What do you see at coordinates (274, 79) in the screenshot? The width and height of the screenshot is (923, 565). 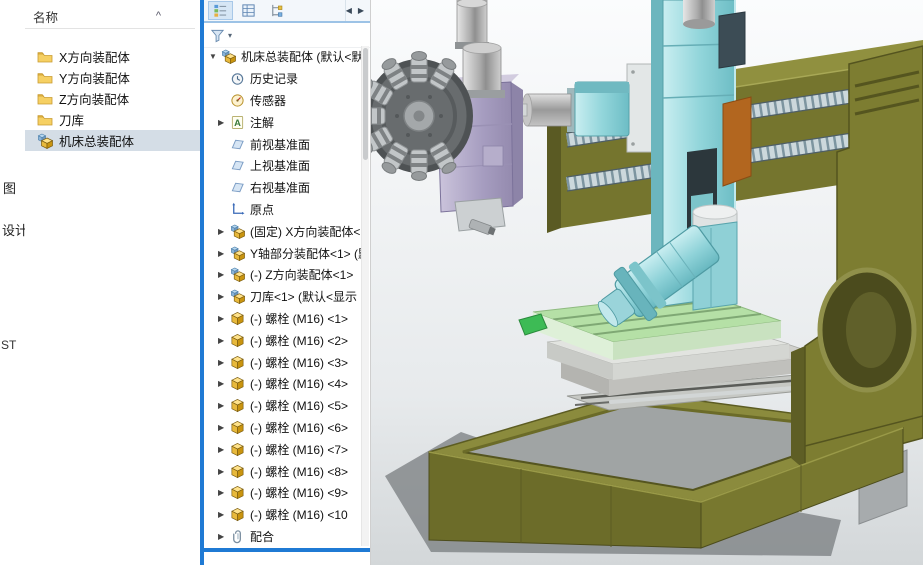 I see `feature-tree-item-label: 历史记录` at bounding box center [274, 79].